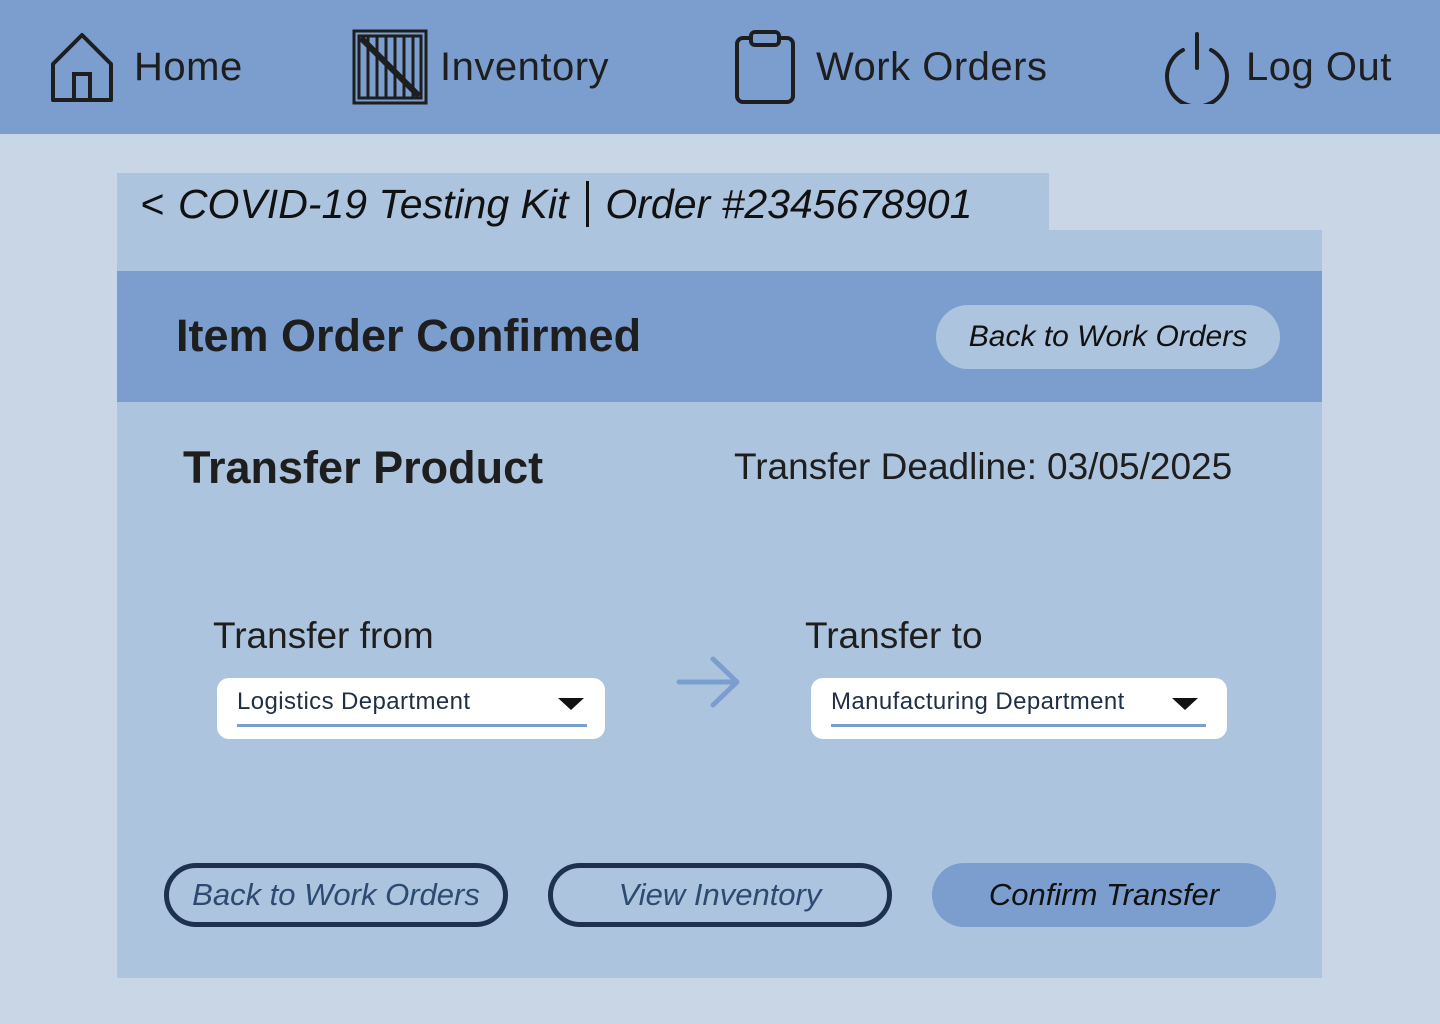  Describe the element at coordinates (1197, 68) in the screenshot. I see `power-icon` at that location.